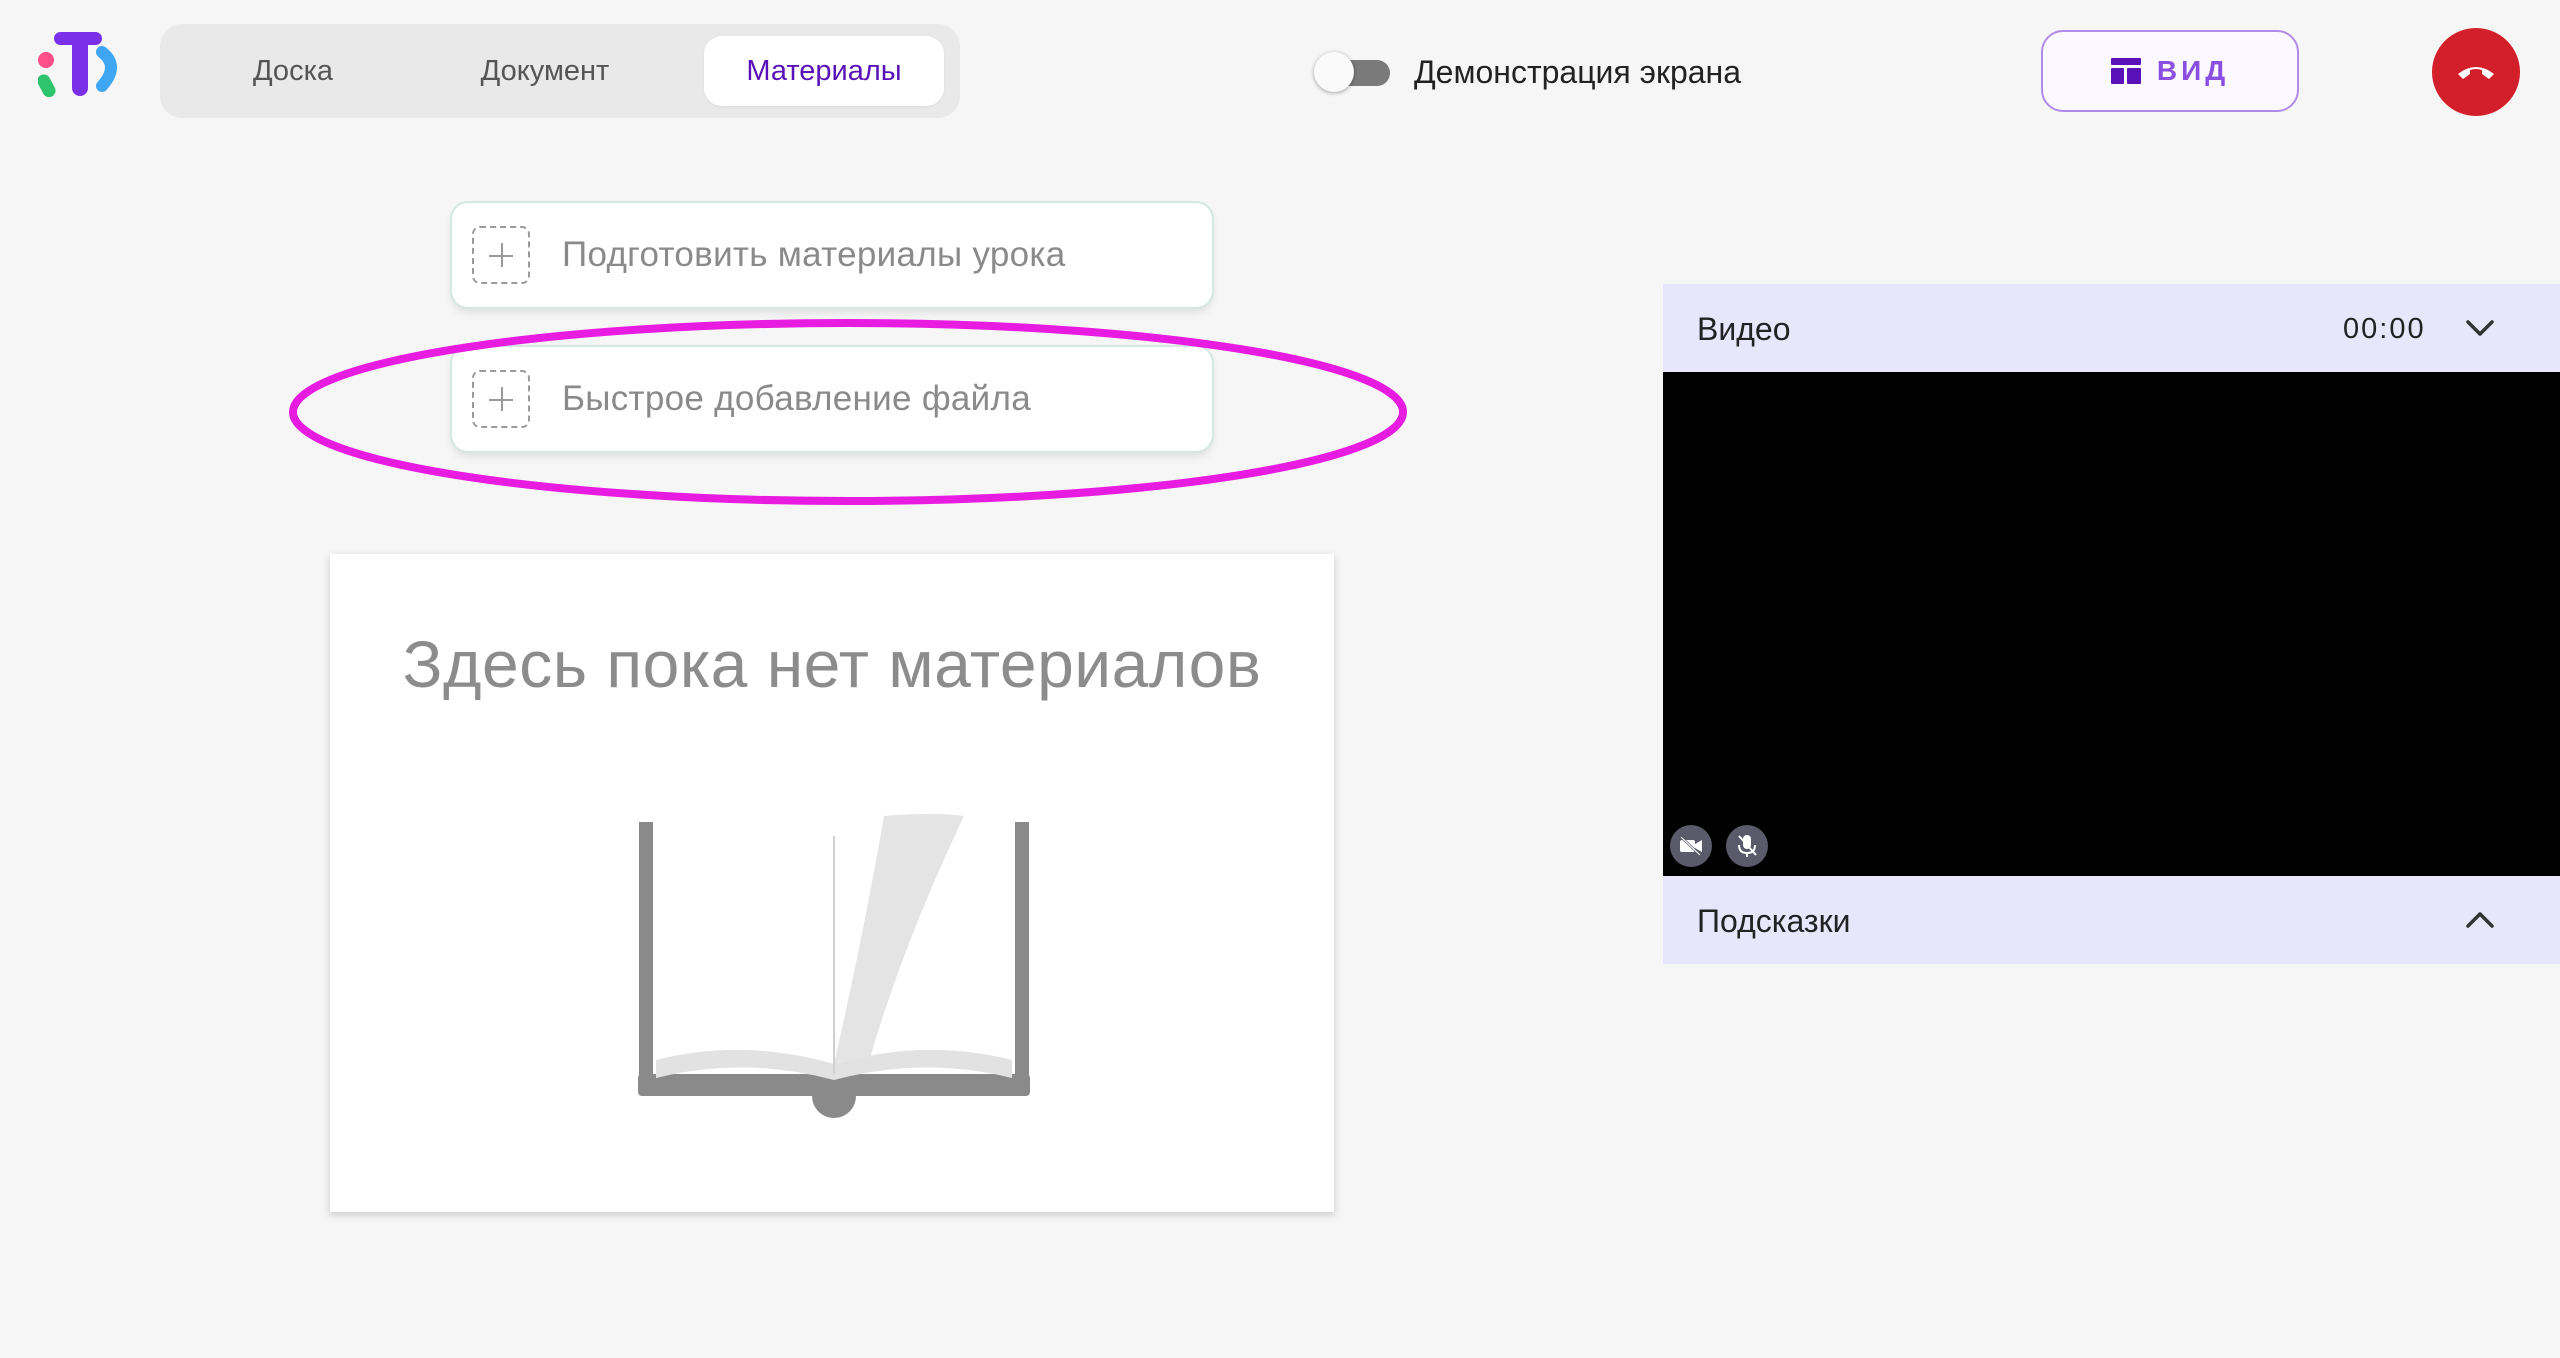 Image resolution: width=2560 pixels, height=1358 pixels. I want to click on mic-off-icon, so click(1747, 846).